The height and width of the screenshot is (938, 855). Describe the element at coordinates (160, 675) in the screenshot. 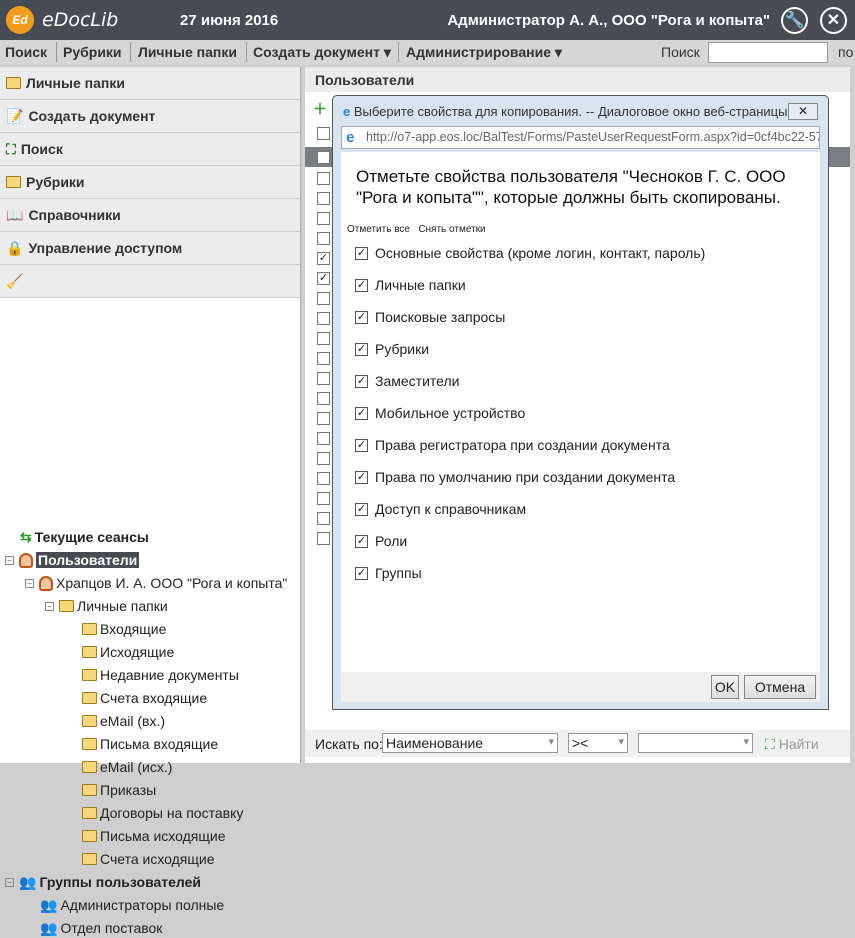

I see `tree-item-folder: Недавние документы` at that location.